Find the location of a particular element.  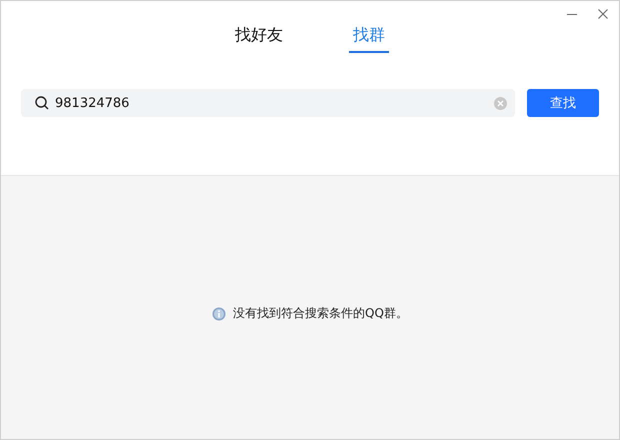

search-button: 查找 is located at coordinates (563, 103).